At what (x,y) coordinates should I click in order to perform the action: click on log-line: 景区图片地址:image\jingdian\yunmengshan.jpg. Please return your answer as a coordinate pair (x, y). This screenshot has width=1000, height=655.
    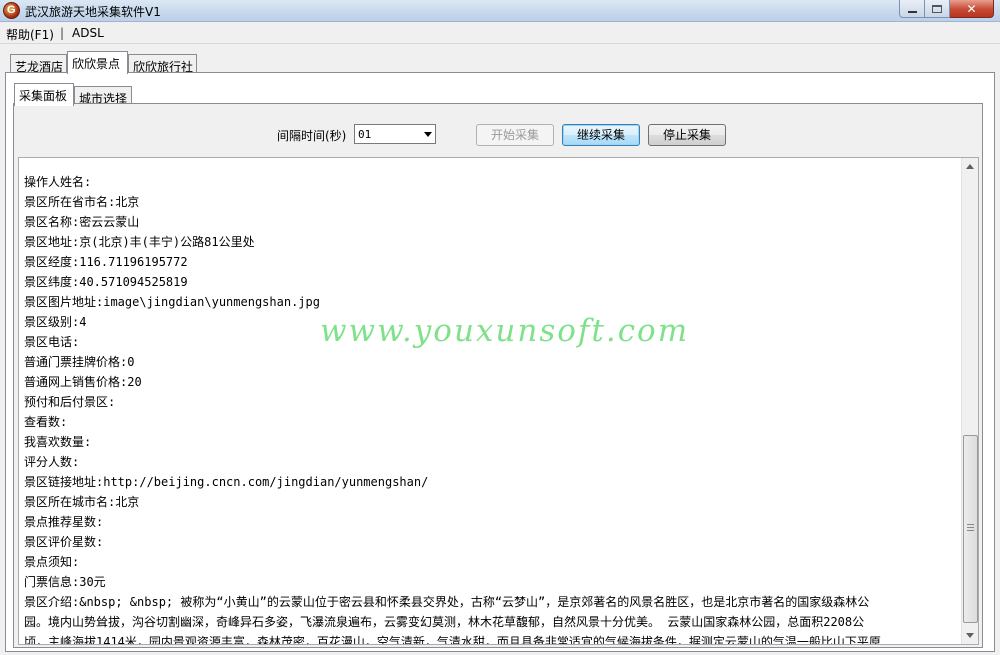
    Looking at the image, I should click on (172, 302).